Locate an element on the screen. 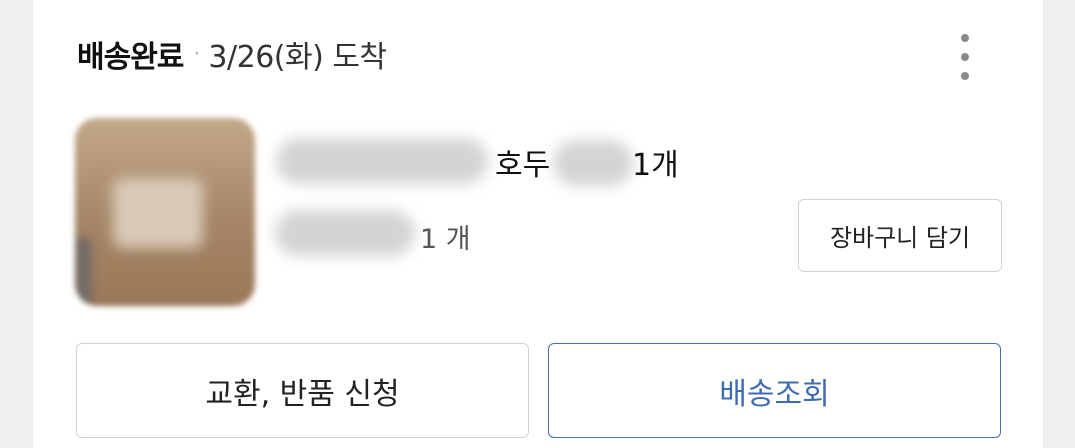 The height and width of the screenshot is (448, 1075). arrival-date: 3/26(화) 도착 is located at coordinates (297, 57).